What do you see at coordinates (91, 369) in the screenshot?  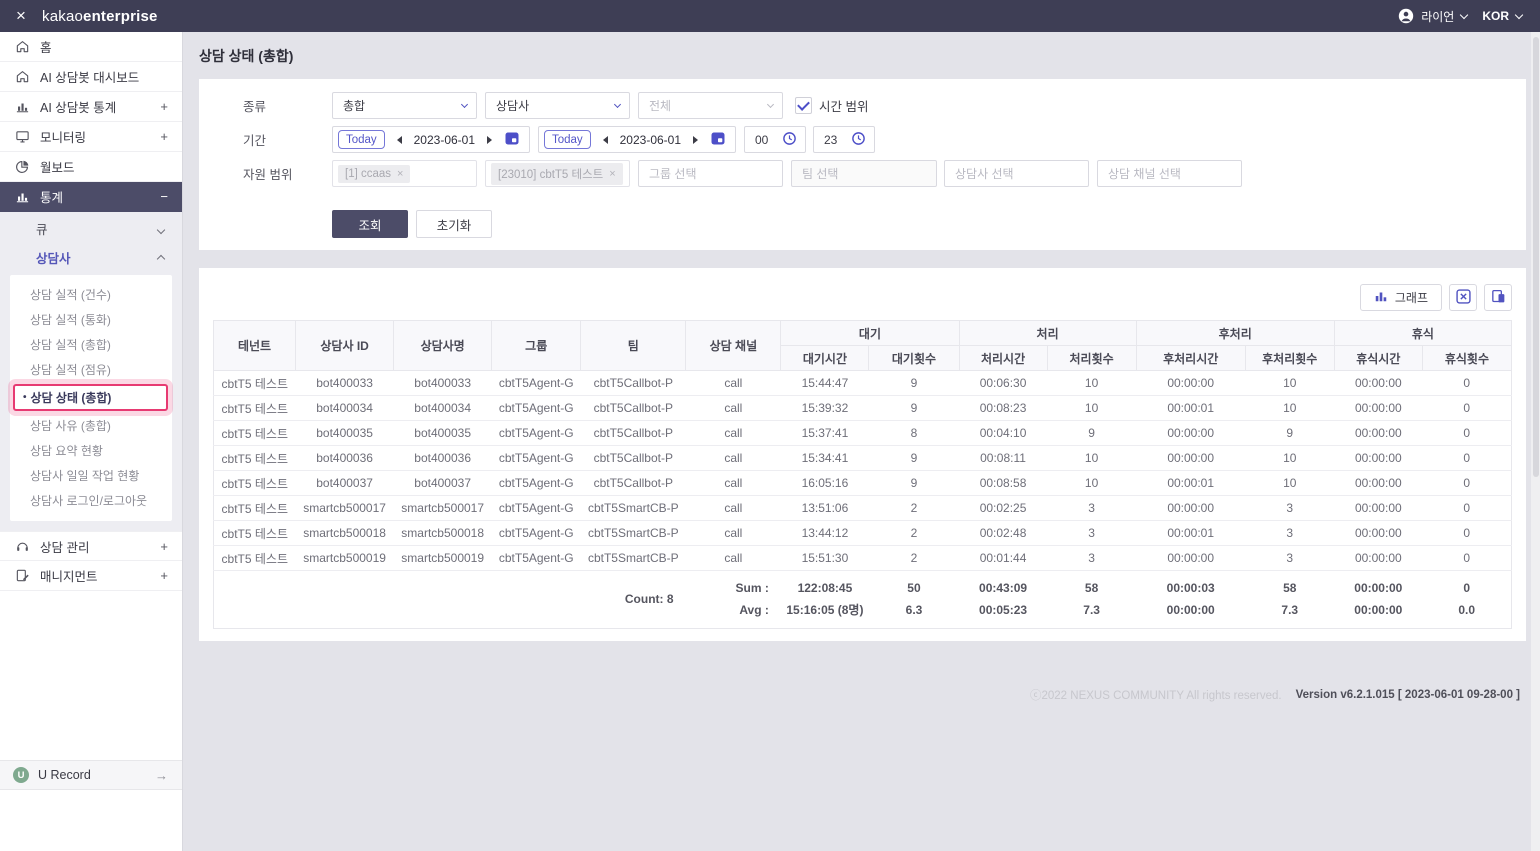 I see `sidebar-sublink: 상담 실적 (점유)` at bounding box center [91, 369].